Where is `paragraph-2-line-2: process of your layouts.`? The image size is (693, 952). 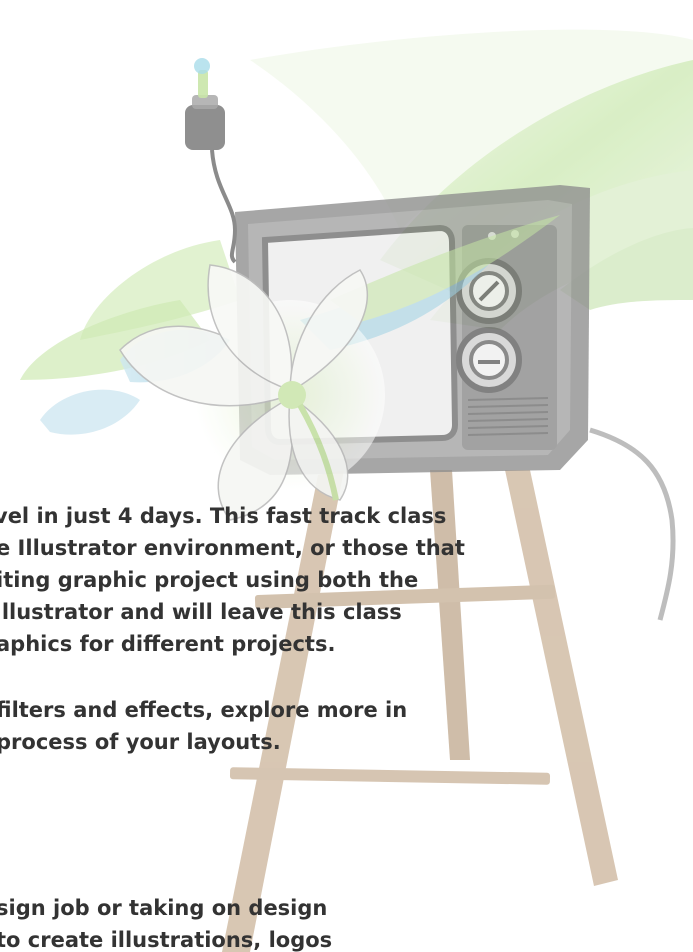
paragraph-2-line-2: process of your layouts. is located at coordinates (140, 742).